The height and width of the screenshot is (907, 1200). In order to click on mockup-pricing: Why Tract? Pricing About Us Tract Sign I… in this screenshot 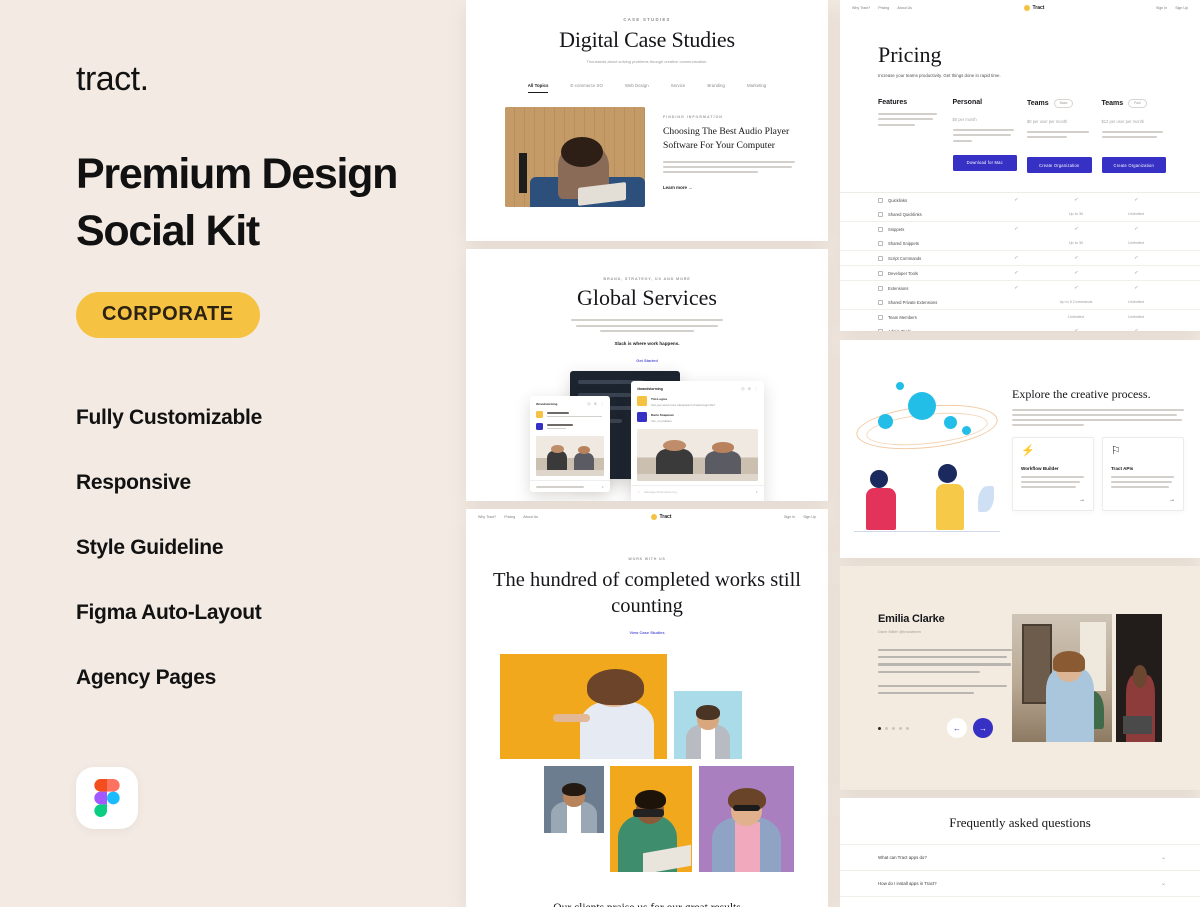, I will do `click(1020, 165)`.